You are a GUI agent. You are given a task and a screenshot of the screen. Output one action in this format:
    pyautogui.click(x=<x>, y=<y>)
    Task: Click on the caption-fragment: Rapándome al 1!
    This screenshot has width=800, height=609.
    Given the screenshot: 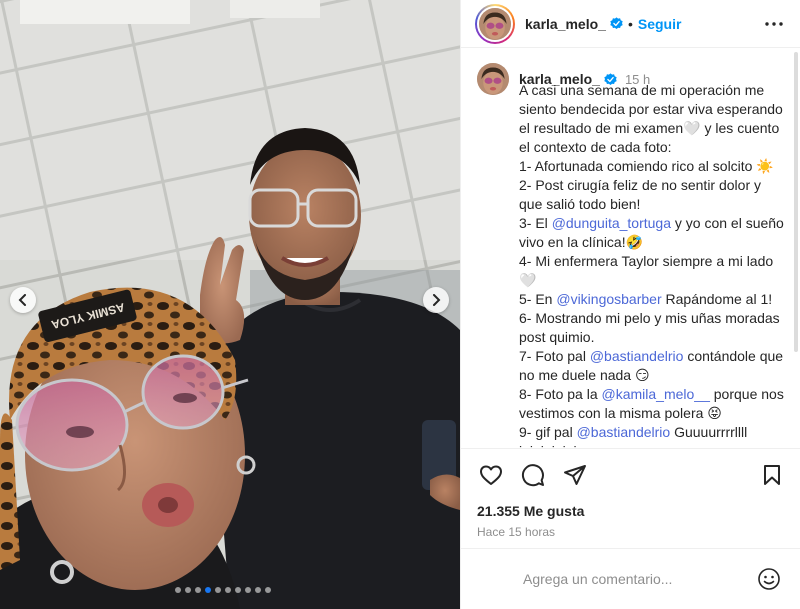 What is the action you would take?
    pyautogui.click(x=717, y=299)
    